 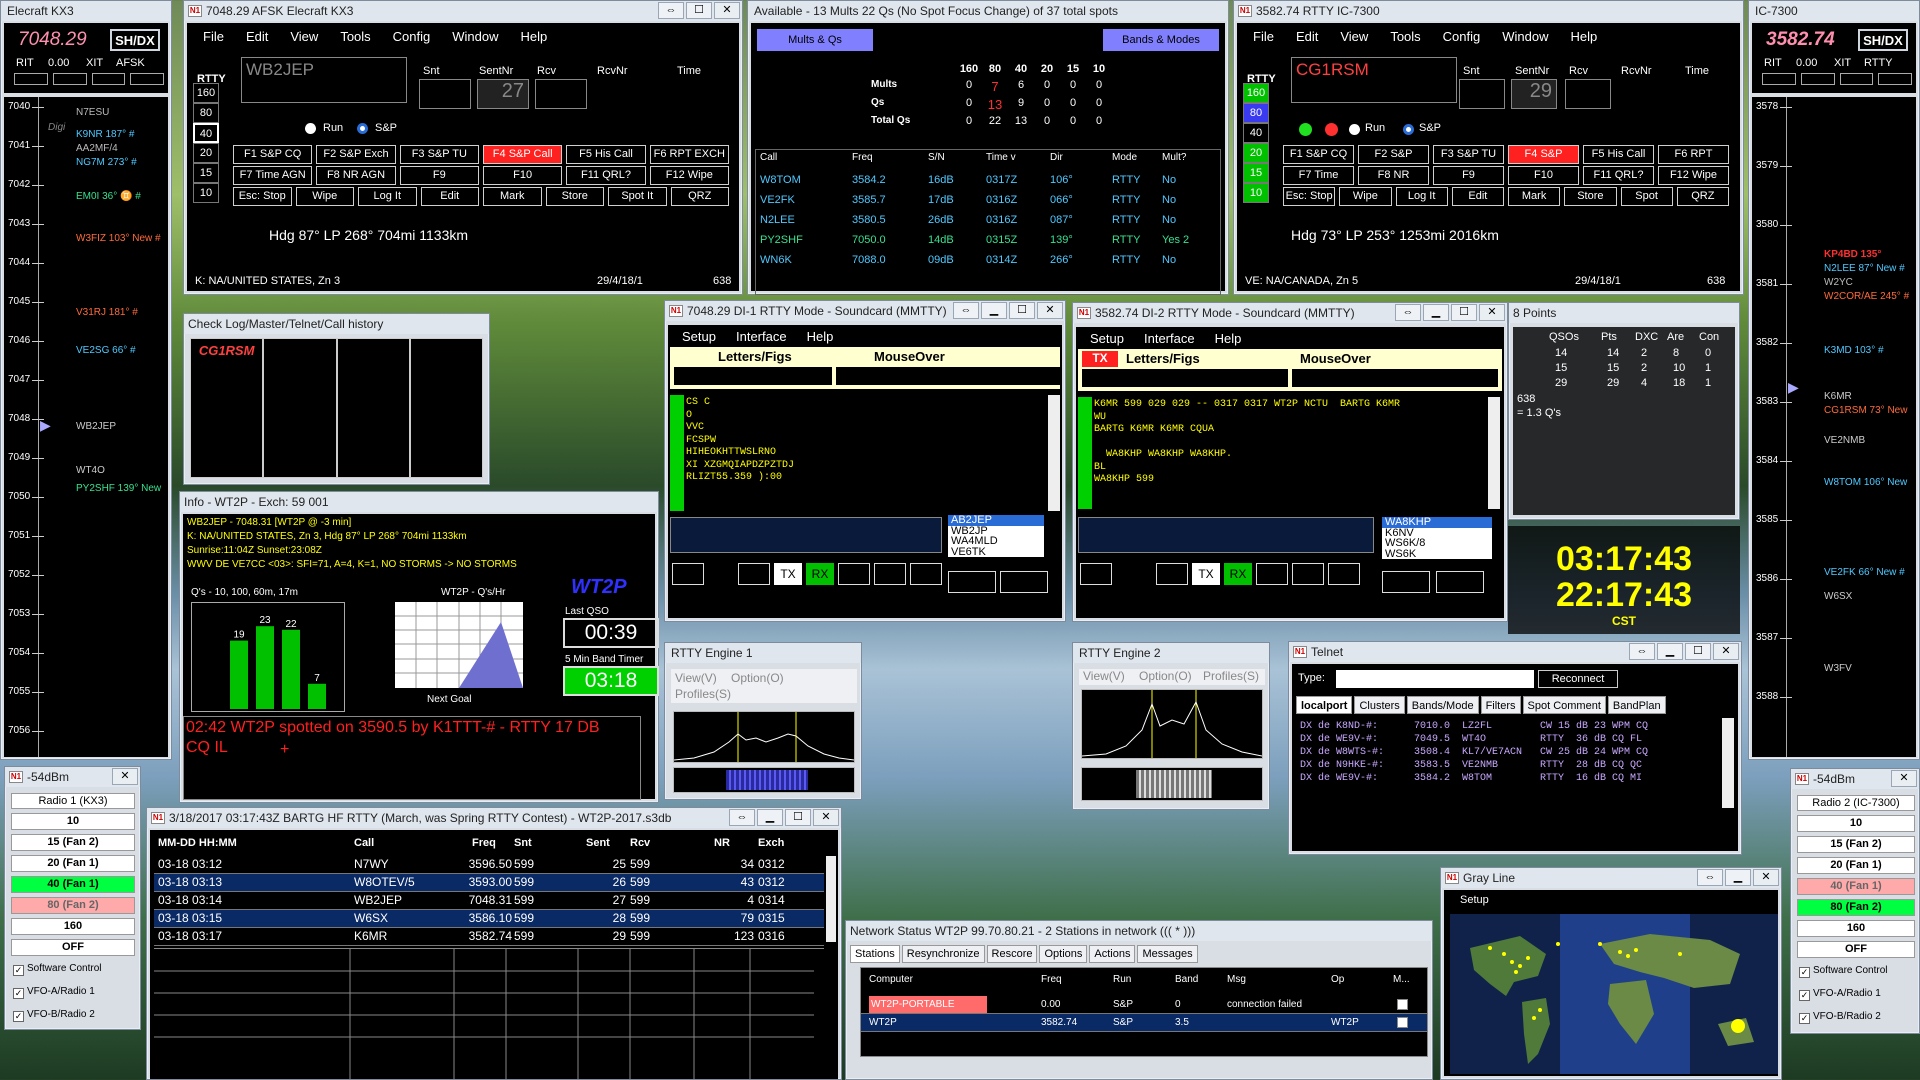 What do you see at coordinates (994, 310) in the screenshot?
I see `mmtty1-minimize-button: ▁` at bounding box center [994, 310].